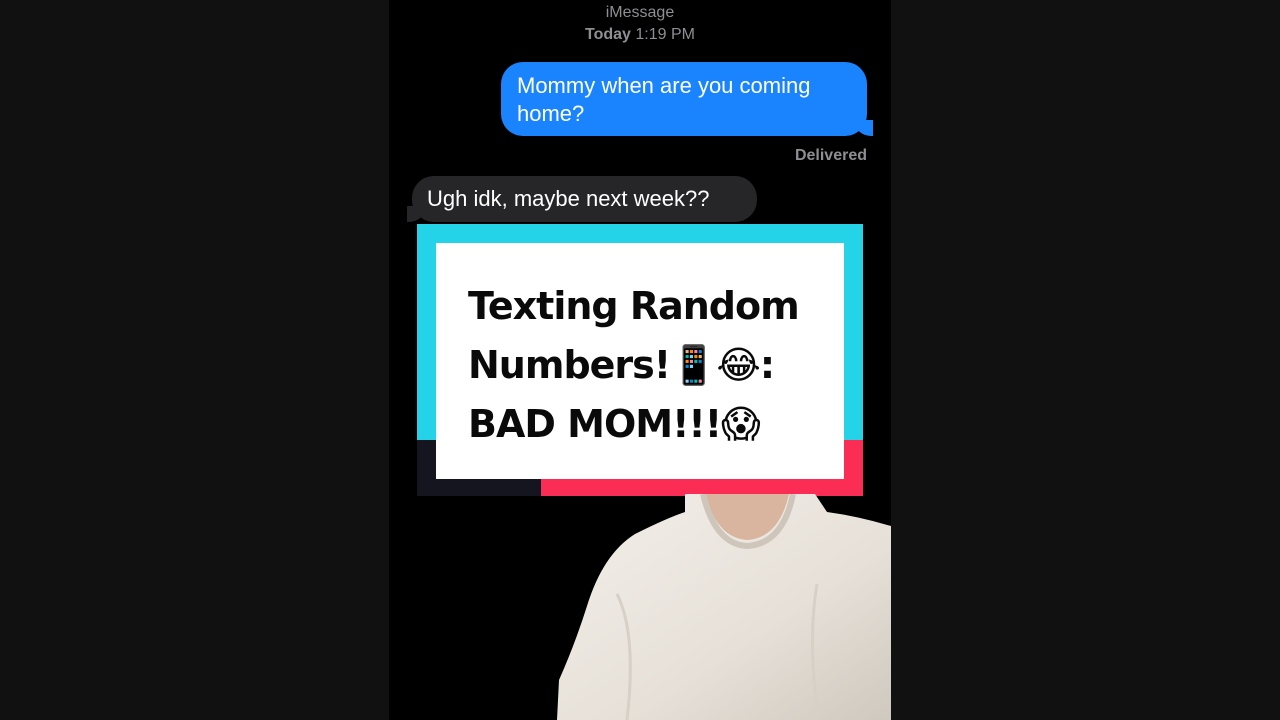 This screenshot has height=720, width=1280. I want to click on sent-message-text: Mommy when are you coming home?, so click(664, 99).